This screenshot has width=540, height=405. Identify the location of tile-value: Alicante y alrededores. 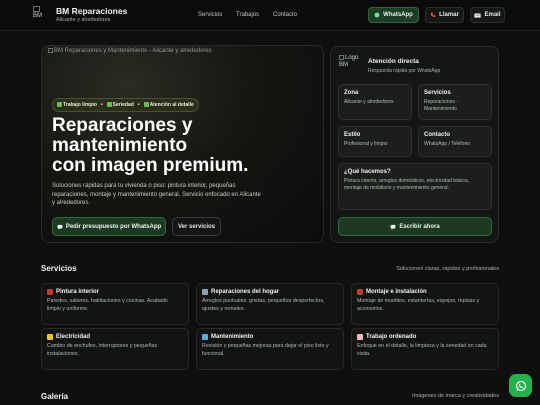
(369, 102).